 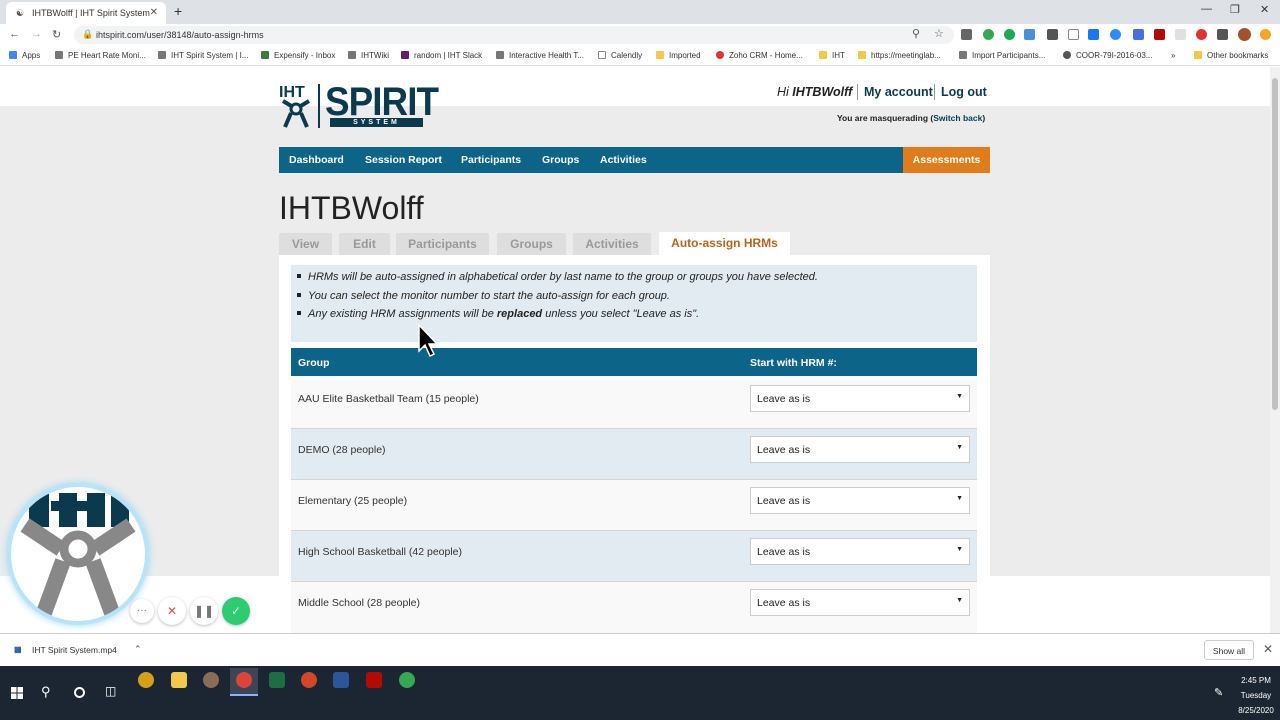 What do you see at coordinates (491, 160) in the screenshot?
I see `nav-participants: Participants` at bounding box center [491, 160].